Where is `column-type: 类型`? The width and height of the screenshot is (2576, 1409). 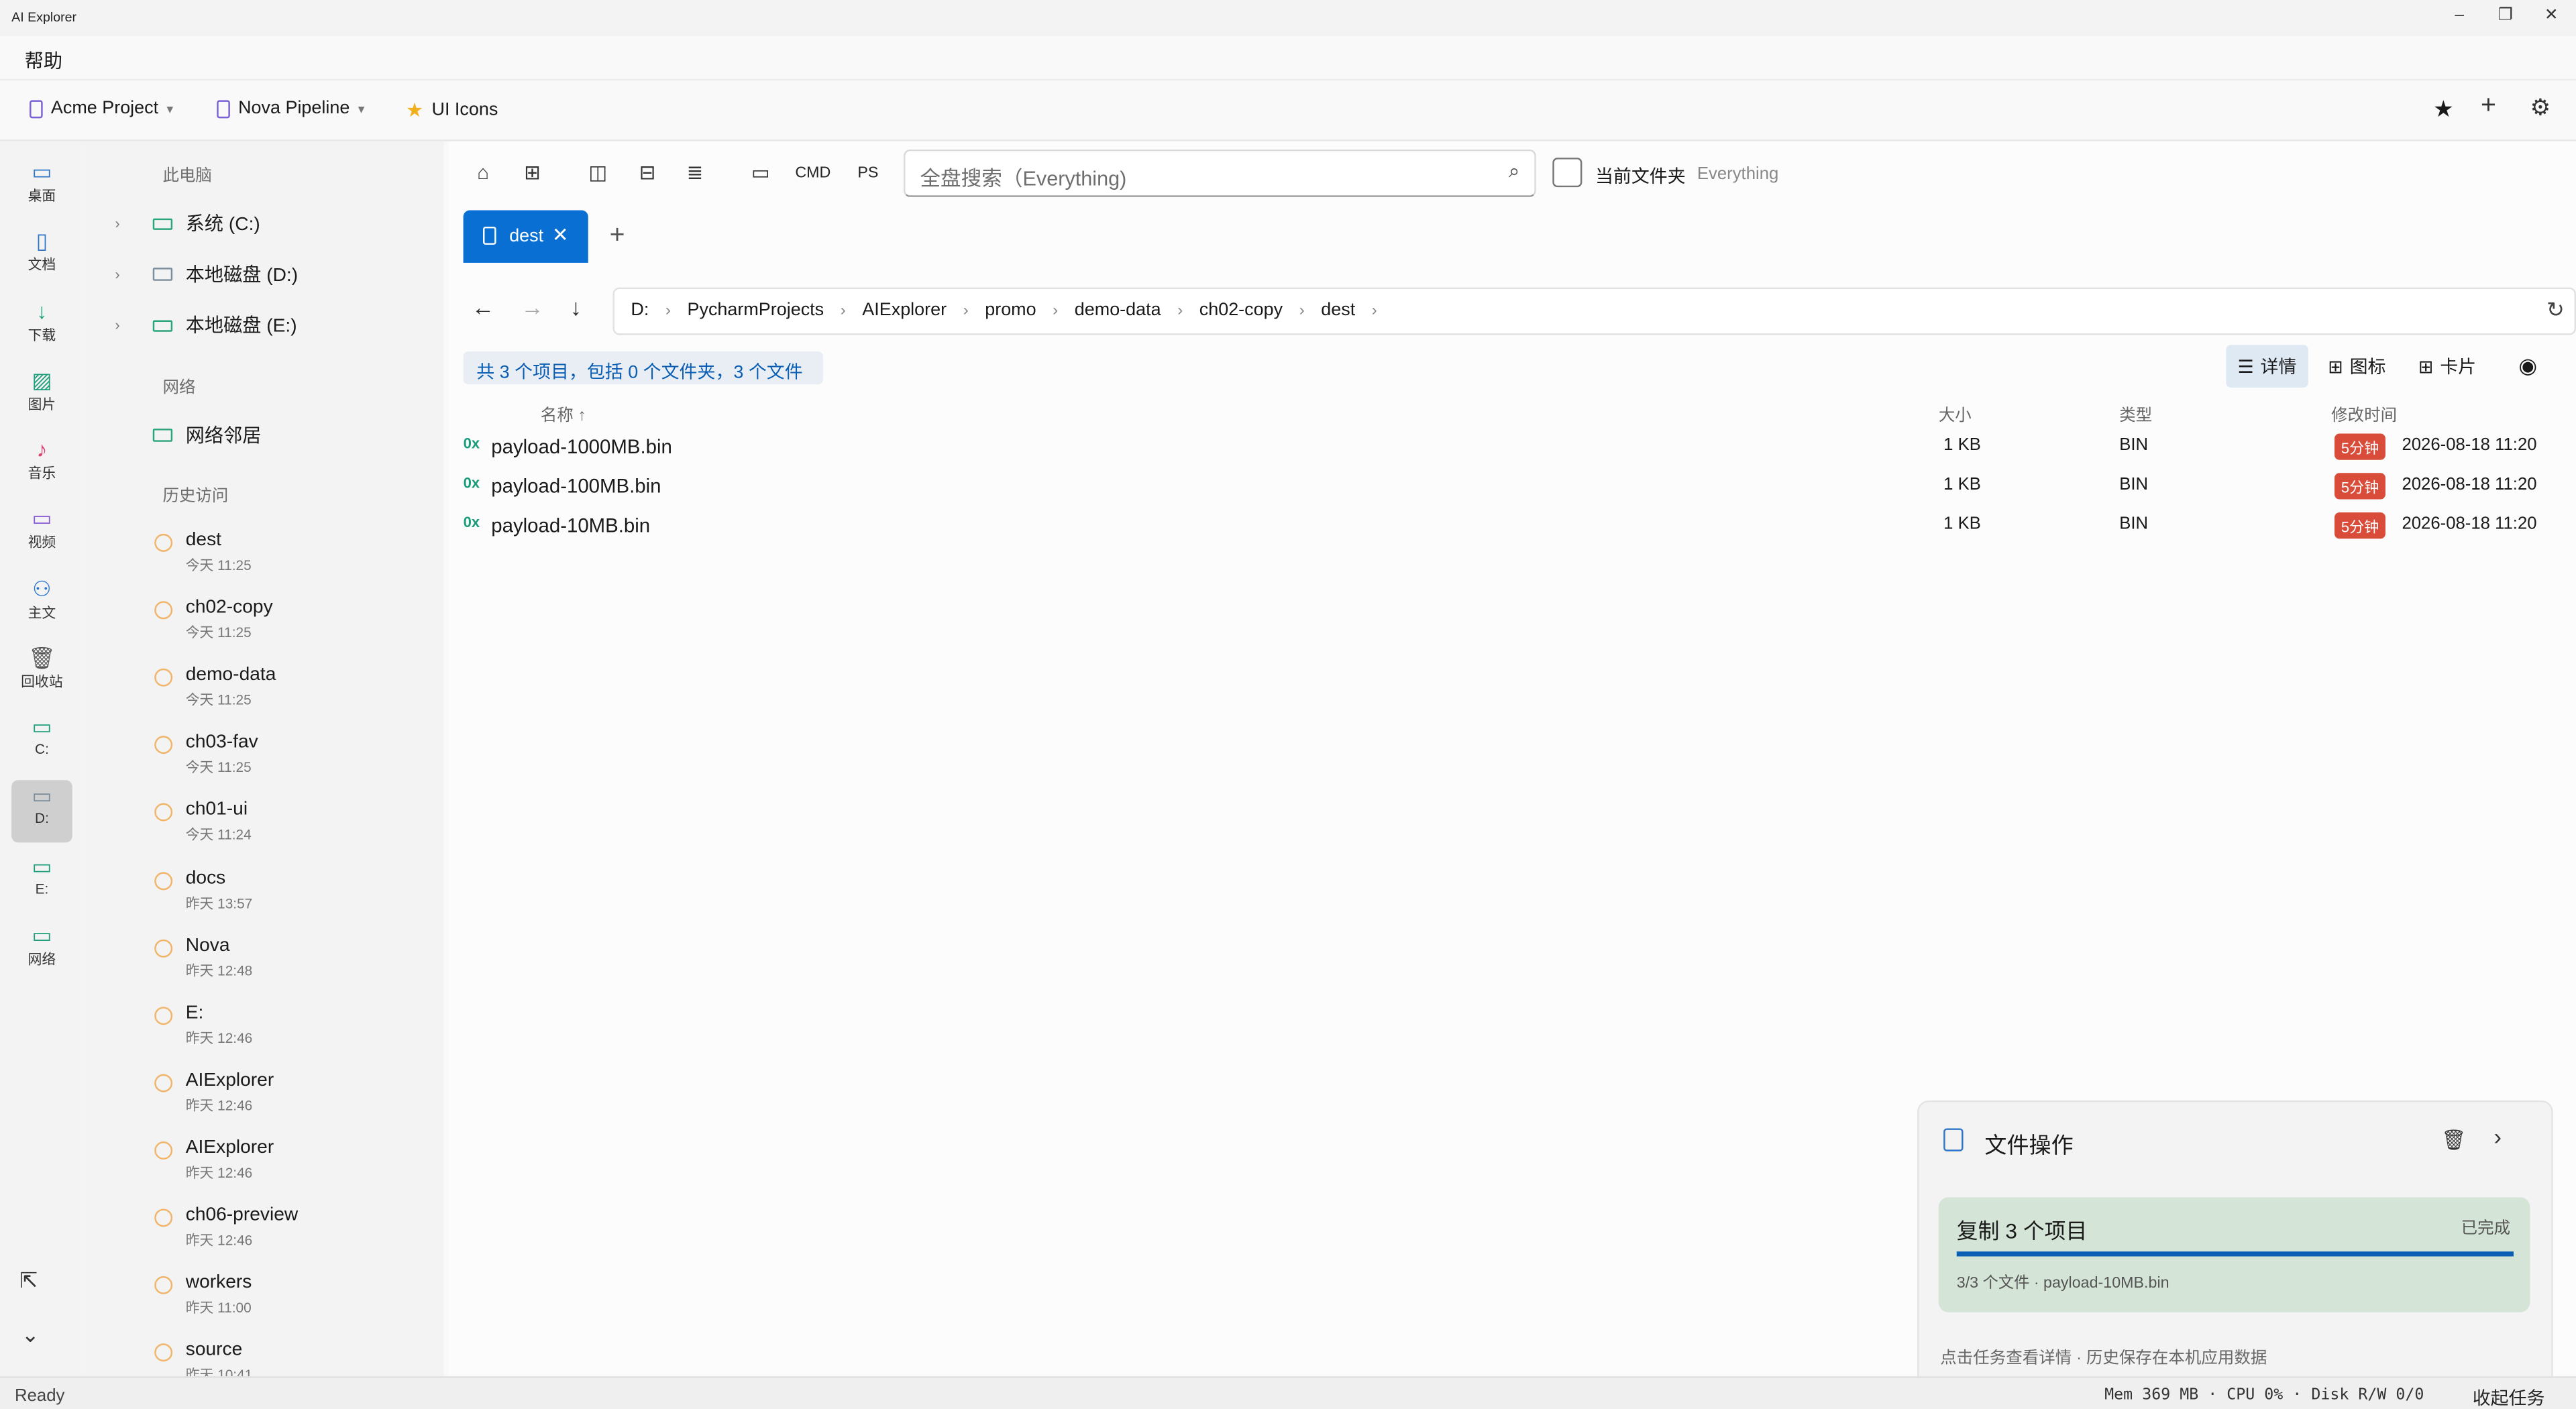
column-type: 类型 is located at coordinates (2135, 413).